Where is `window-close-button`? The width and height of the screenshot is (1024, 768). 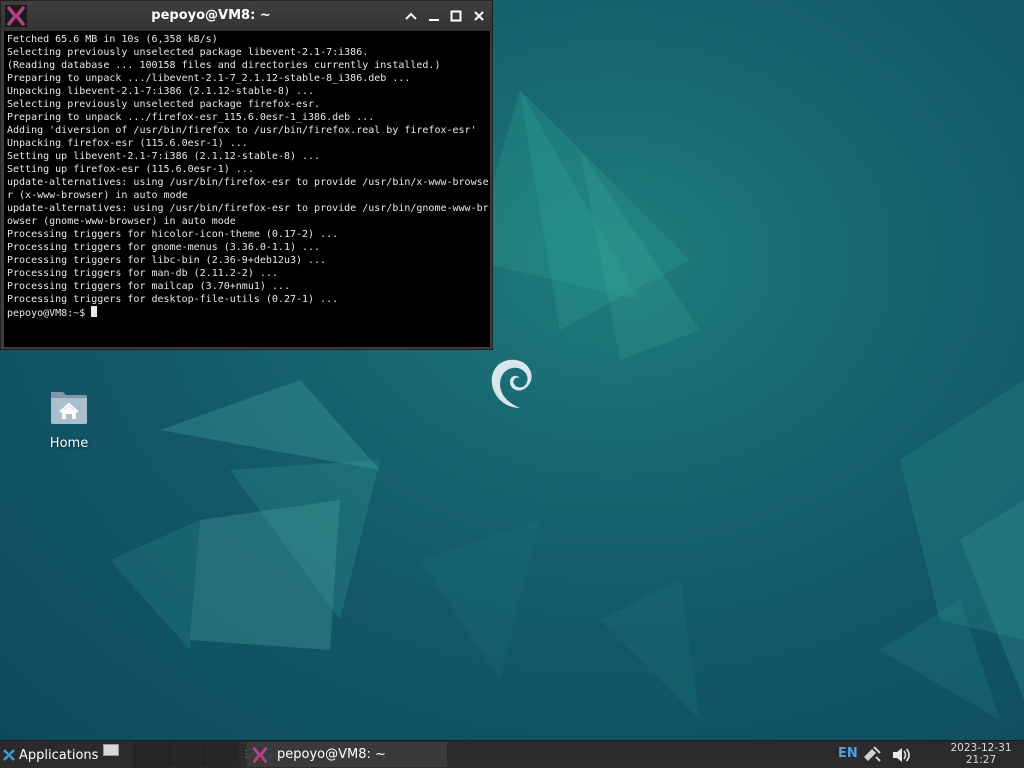 window-close-button is located at coordinates (479, 16).